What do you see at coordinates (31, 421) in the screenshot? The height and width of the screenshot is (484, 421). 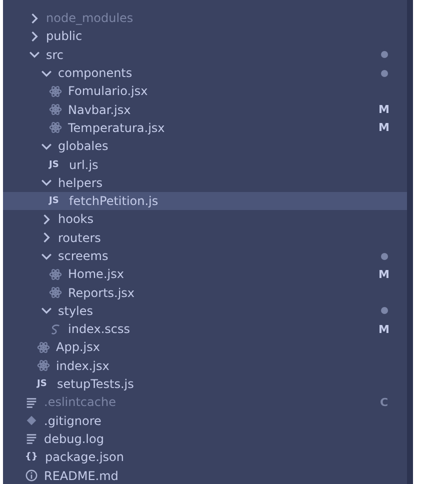 I see `diamond-icon` at bounding box center [31, 421].